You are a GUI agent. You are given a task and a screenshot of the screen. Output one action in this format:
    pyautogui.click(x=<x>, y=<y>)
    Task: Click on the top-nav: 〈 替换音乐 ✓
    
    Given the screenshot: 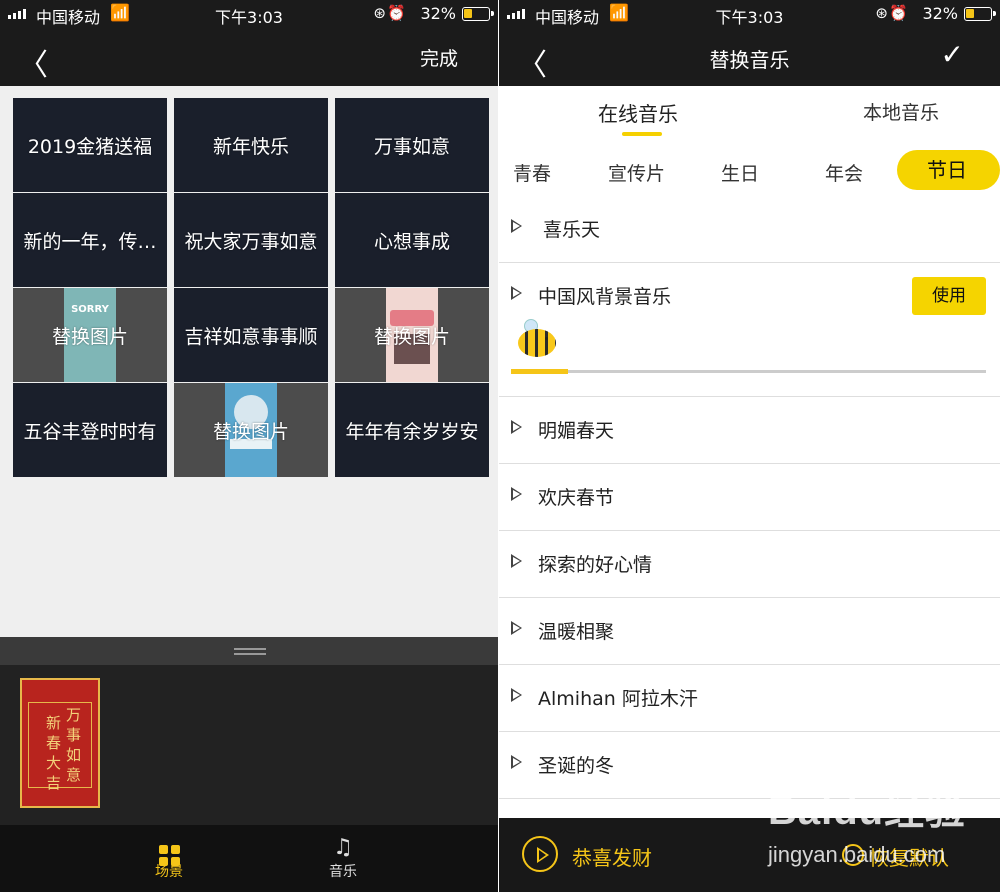 What is the action you would take?
    pyautogui.click(x=749, y=58)
    